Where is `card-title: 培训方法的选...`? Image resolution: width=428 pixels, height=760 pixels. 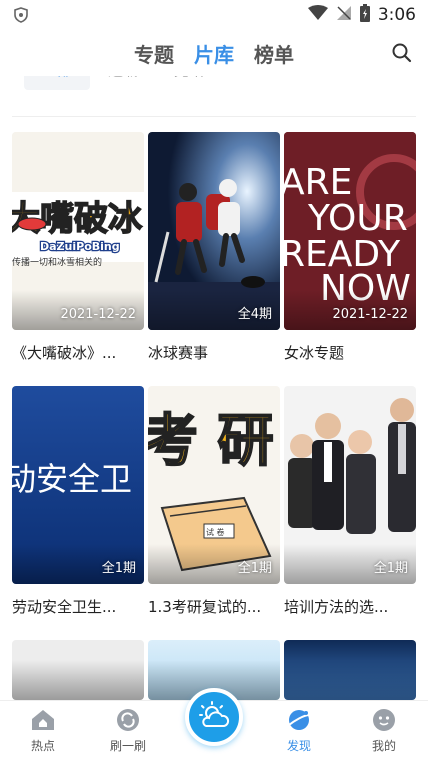 card-title: 培训方法的选... is located at coordinates (336, 607).